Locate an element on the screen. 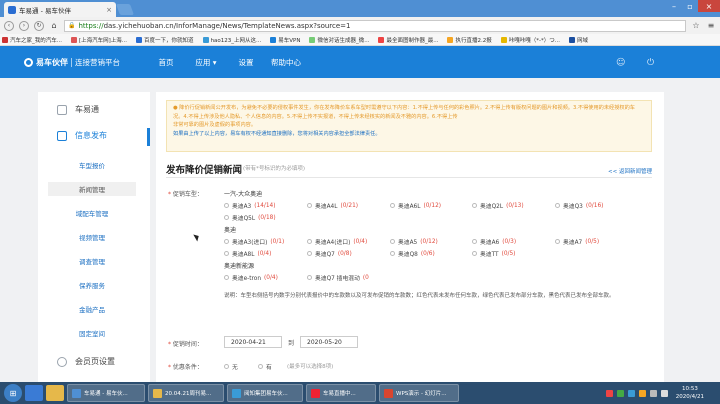  model-radio: 奥迪A3 (14/14) is located at coordinates (249, 205).